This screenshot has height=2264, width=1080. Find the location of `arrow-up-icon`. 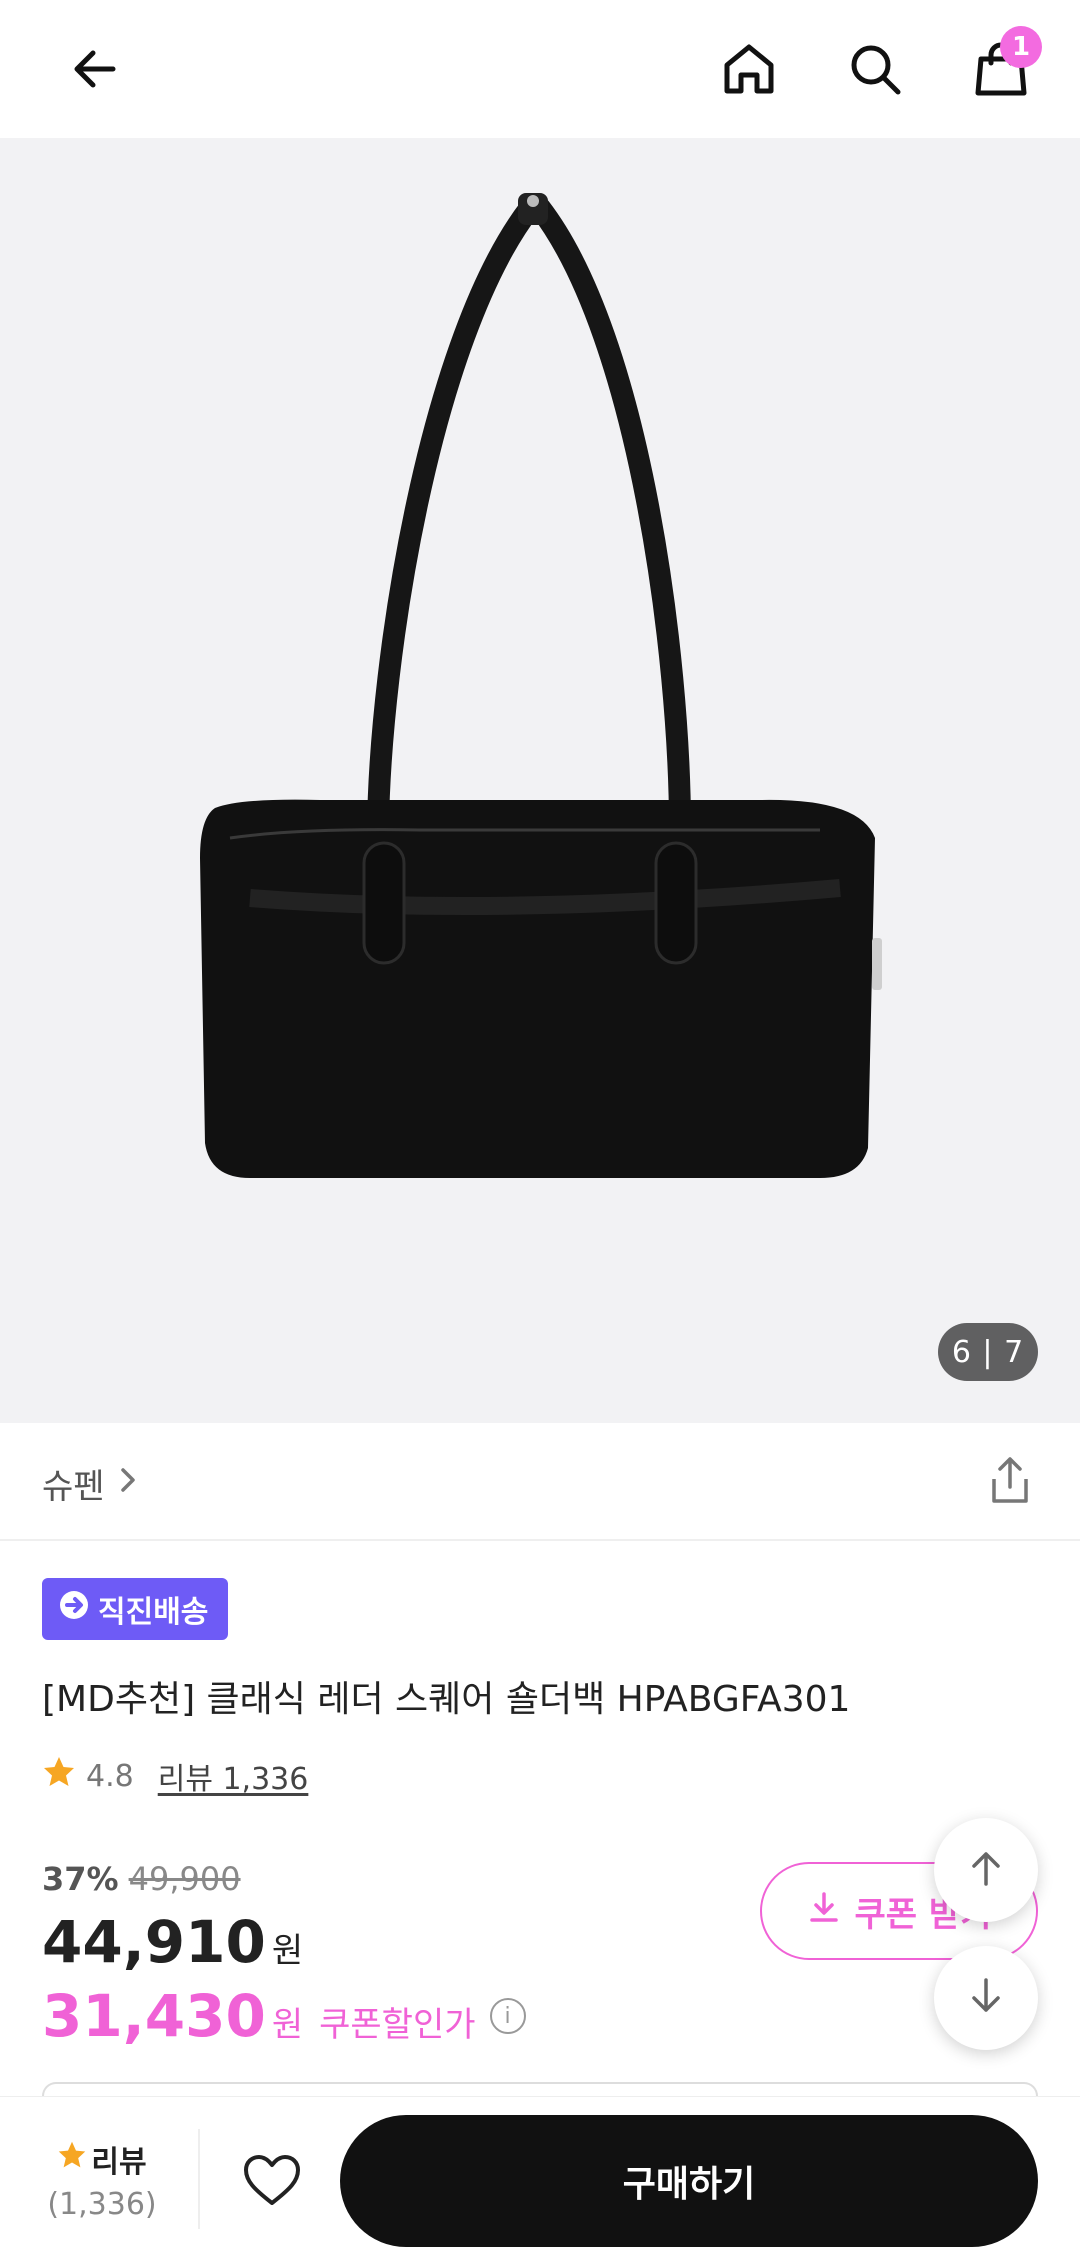

arrow-up-icon is located at coordinates (986, 1870).